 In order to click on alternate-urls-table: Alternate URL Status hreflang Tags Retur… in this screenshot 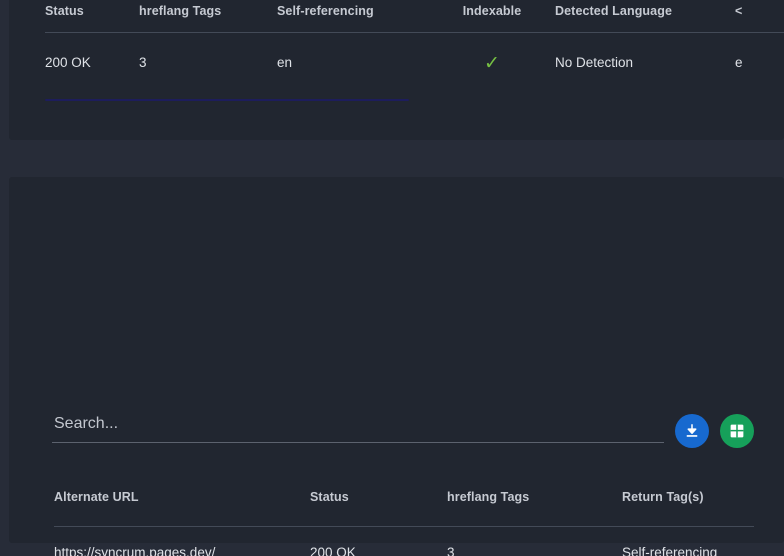, I will do `click(404, 523)`.